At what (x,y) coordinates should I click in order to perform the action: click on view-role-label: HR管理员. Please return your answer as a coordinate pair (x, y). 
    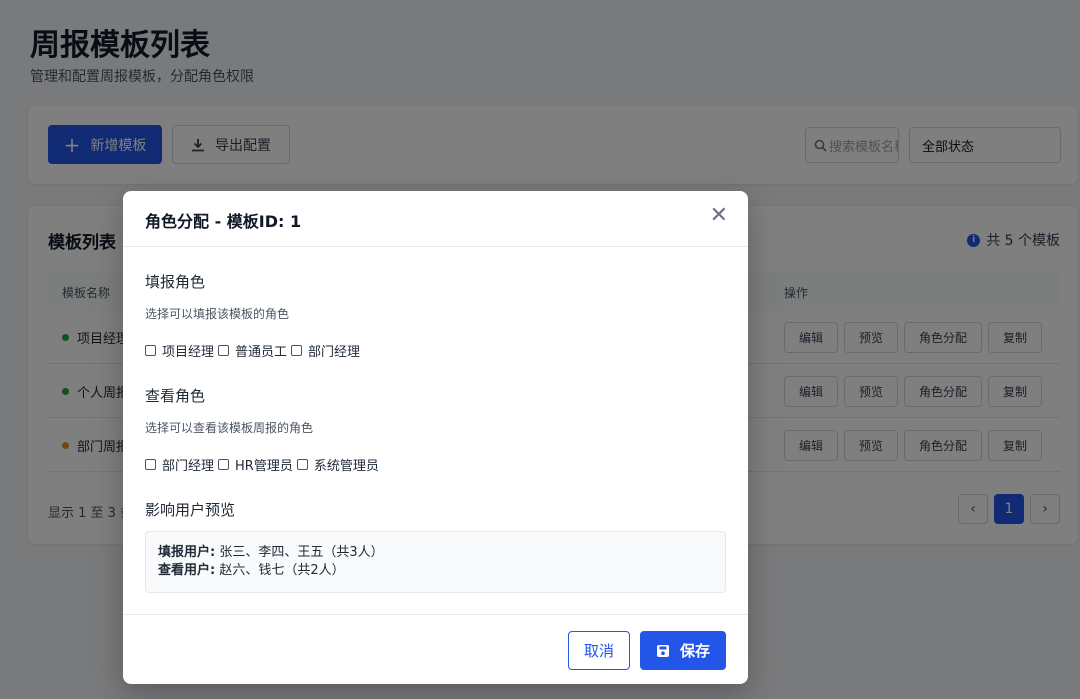
    Looking at the image, I should click on (264, 466).